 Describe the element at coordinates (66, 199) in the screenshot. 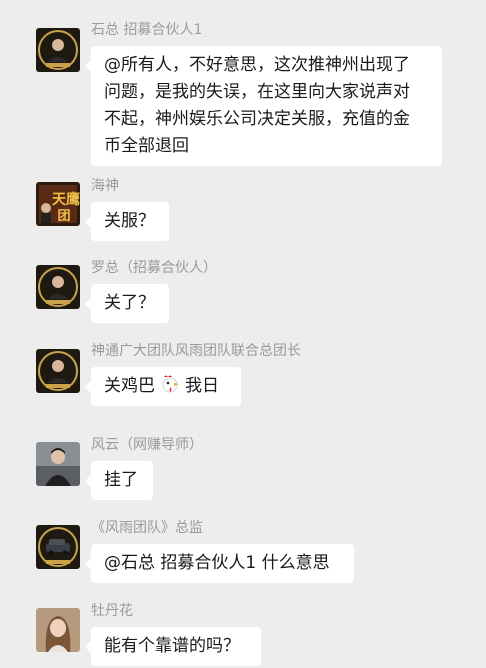

I see `svg-text: 天鹰` at that location.